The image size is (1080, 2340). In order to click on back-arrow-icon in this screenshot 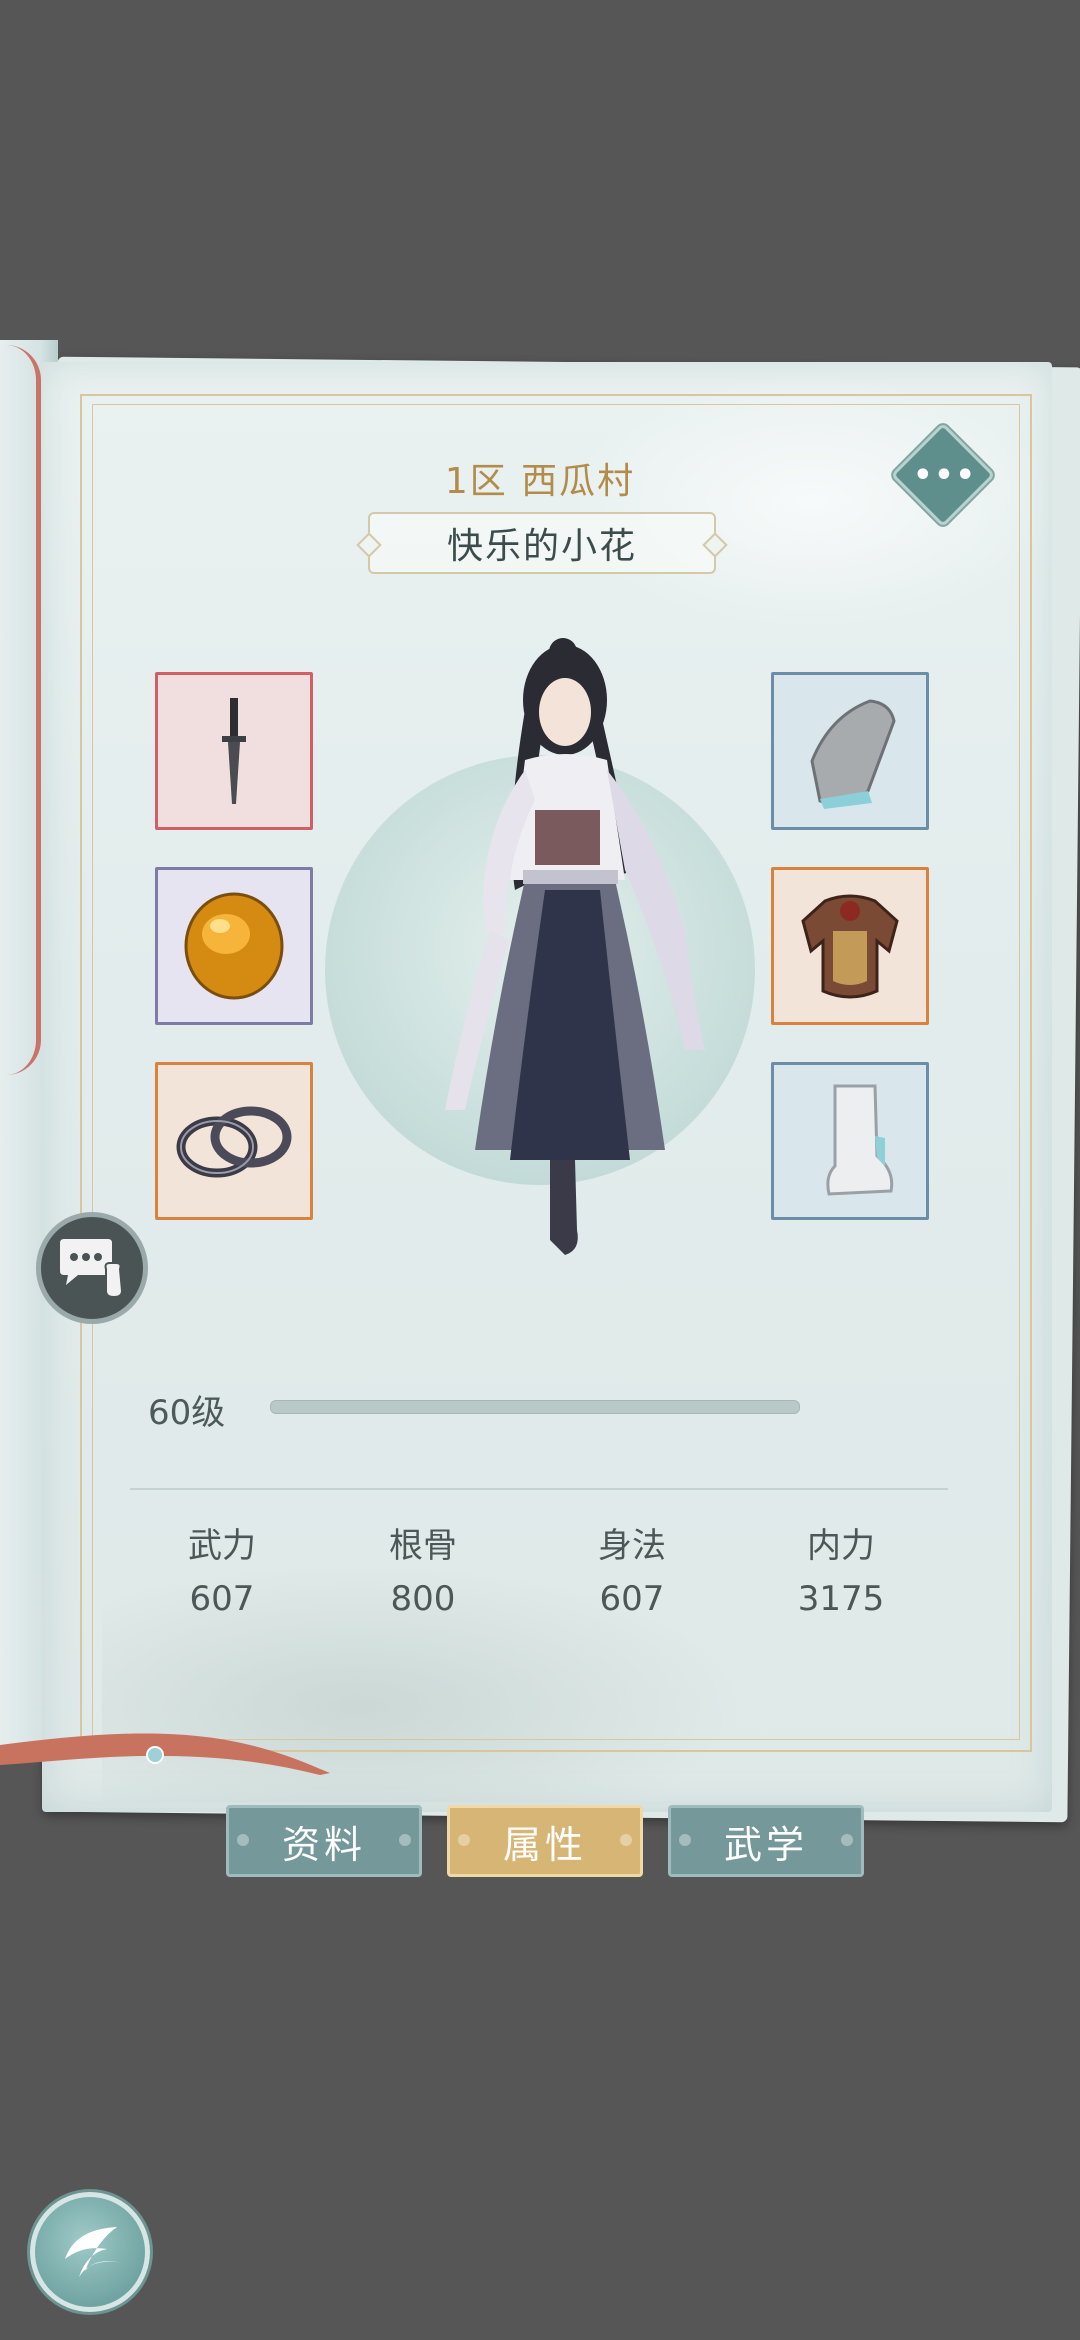, I will do `click(94, 2252)`.